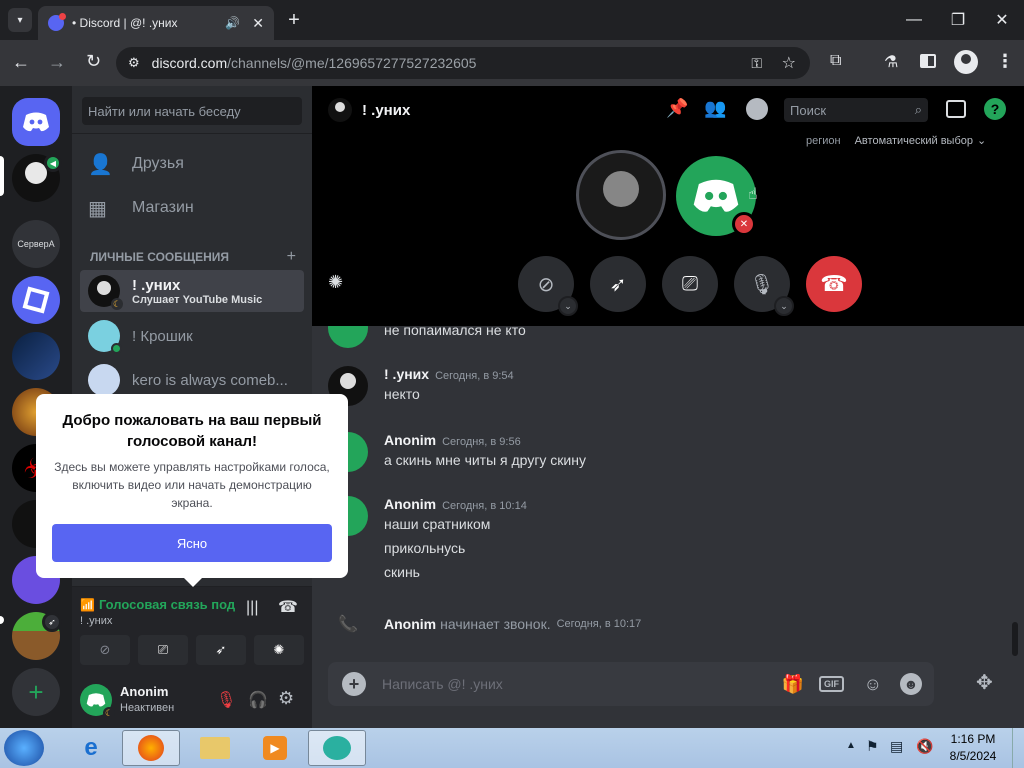  What do you see at coordinates (512, 20) in the screenshot?
I see `browser-tab-bar: ▾ • Discord | @! .уних 🔊 ✕ + — ❐ ✕` at bounding box center [512, 20].